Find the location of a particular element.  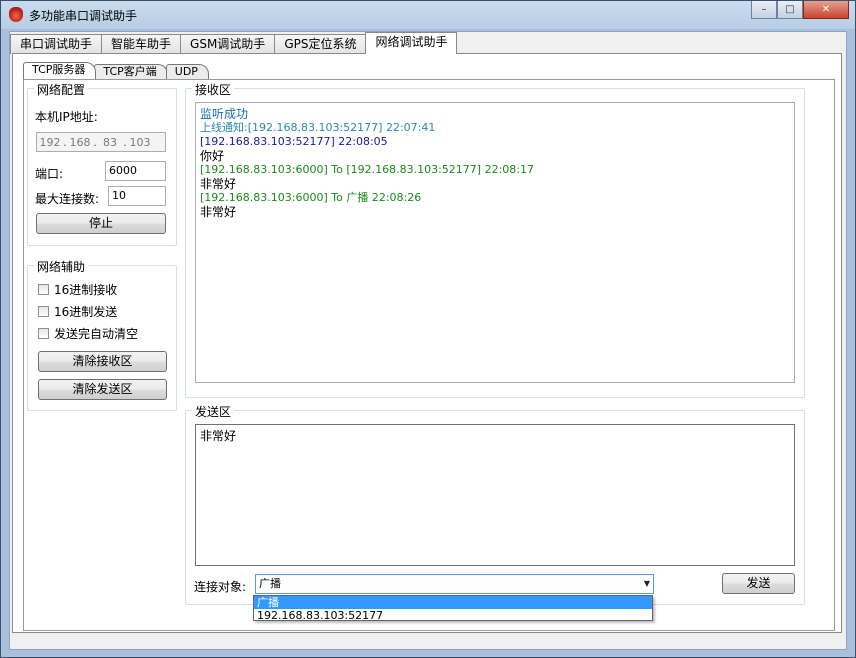

tab-smart-car: 智能车助手 is located at coordinates (141, 44).